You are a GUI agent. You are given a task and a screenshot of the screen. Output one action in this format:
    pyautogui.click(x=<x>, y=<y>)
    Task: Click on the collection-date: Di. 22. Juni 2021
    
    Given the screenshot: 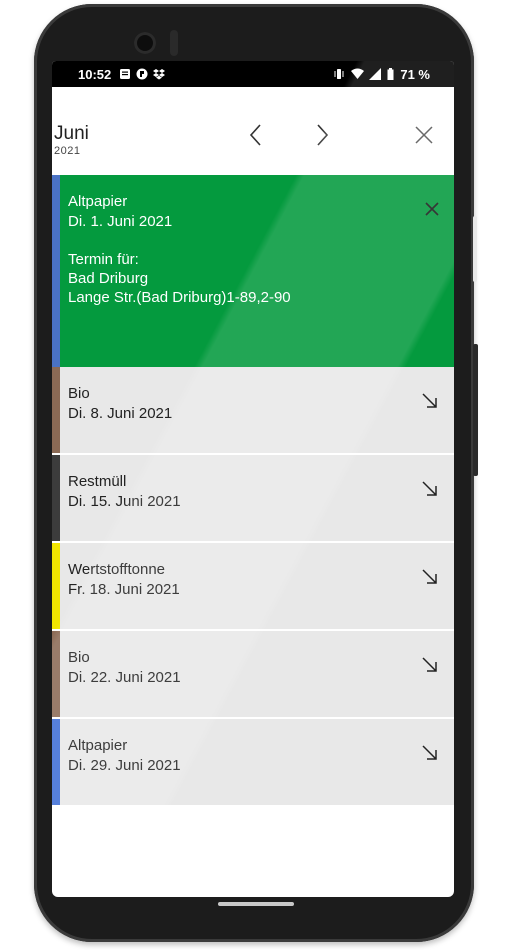 What is the action you would take?
    pyautogui.click(x=124, y=677)
    